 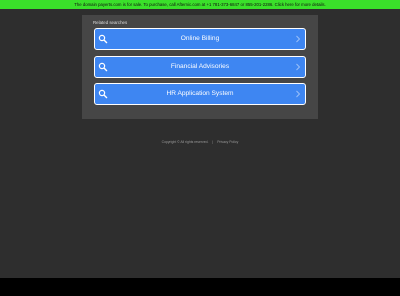 I want to click on related-search-label: Financial Advisories, so click(x=200, y=66).